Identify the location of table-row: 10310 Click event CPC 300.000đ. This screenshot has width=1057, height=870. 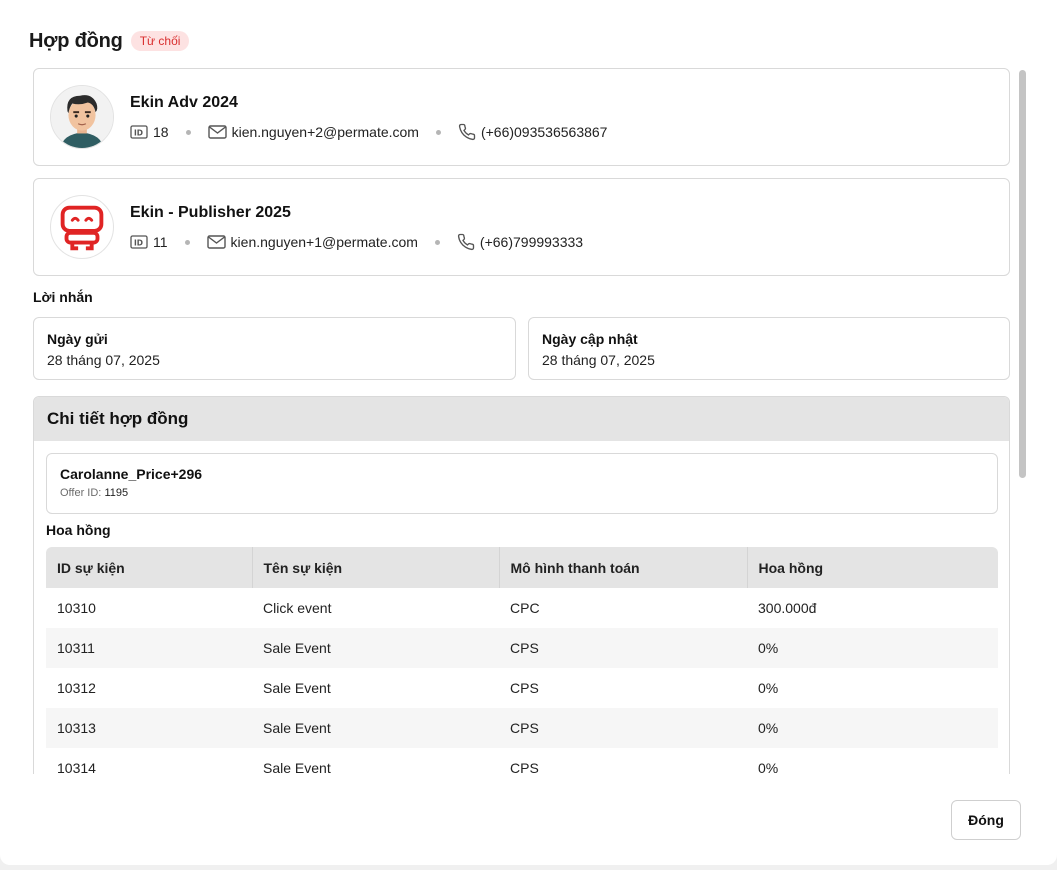
(522, 608).